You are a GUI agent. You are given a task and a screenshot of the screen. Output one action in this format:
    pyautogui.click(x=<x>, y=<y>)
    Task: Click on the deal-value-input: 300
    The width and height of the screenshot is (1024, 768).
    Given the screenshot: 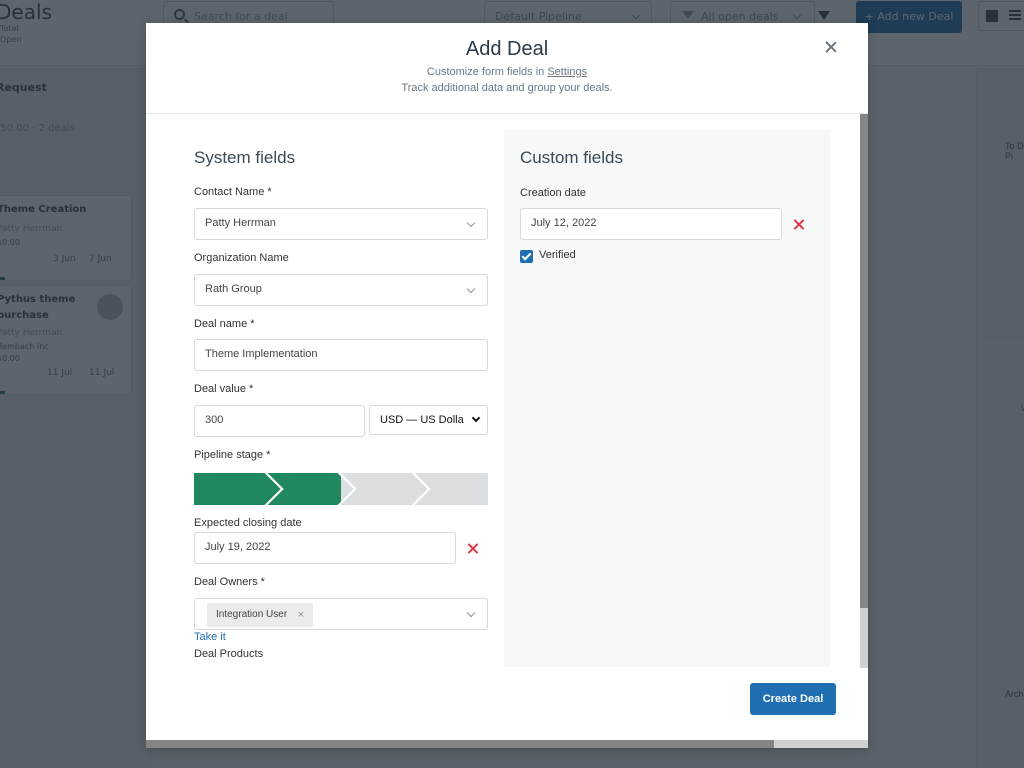 What is the action you would take?
    pyautogui.click(x=279, y=421)
    